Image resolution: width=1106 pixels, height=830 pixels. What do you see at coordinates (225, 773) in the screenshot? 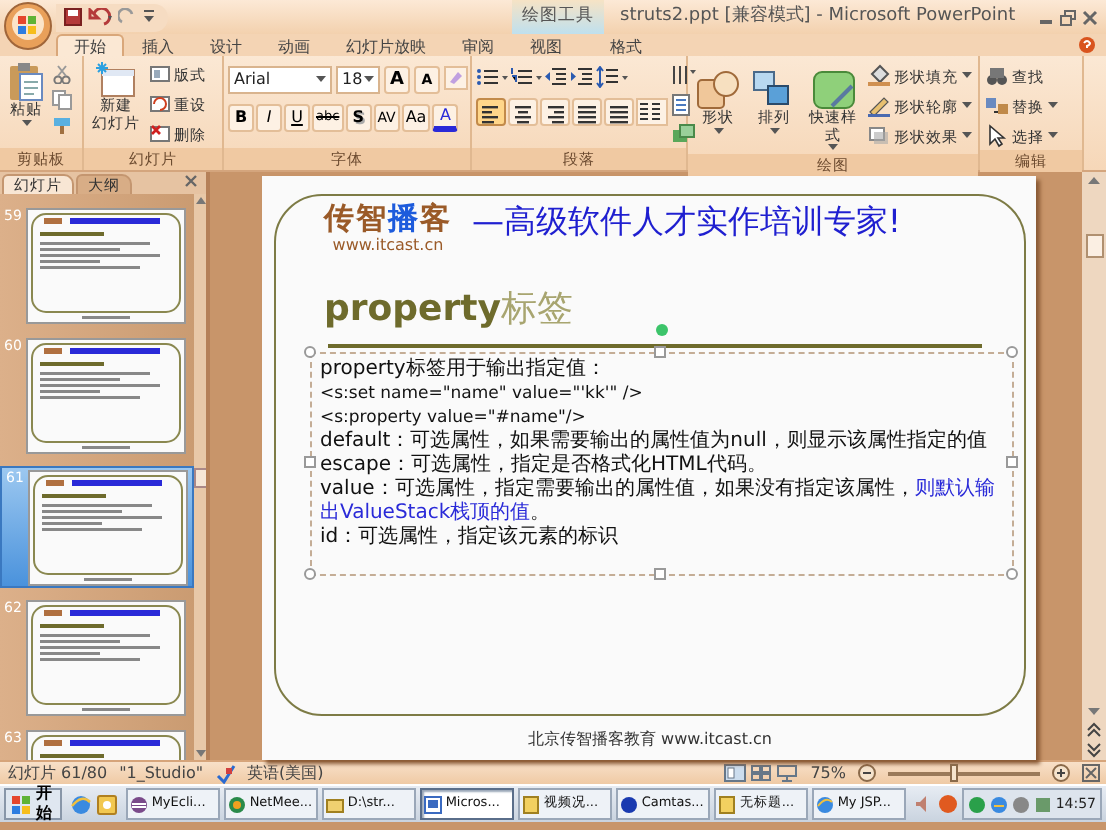
I see `spelling-check-icon` at bounding box center [225, 773].